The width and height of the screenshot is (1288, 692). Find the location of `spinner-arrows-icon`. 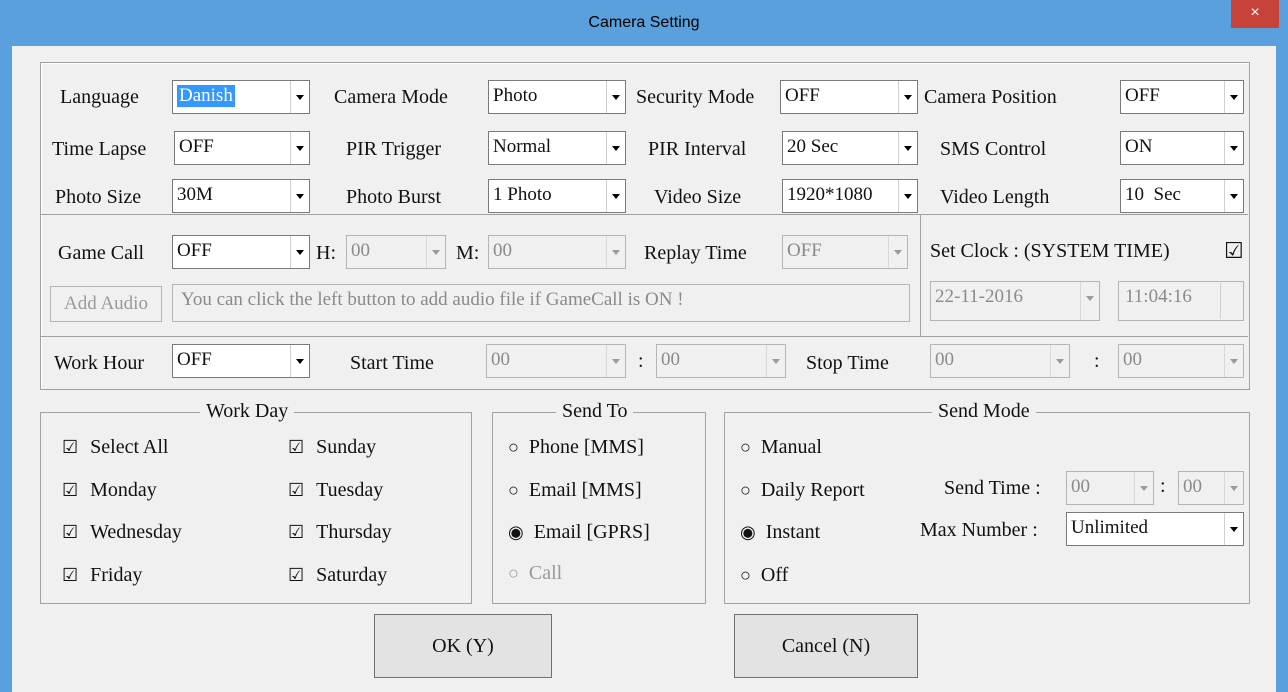

spinner-arrows-icon is located at coordinates (1230, 301).